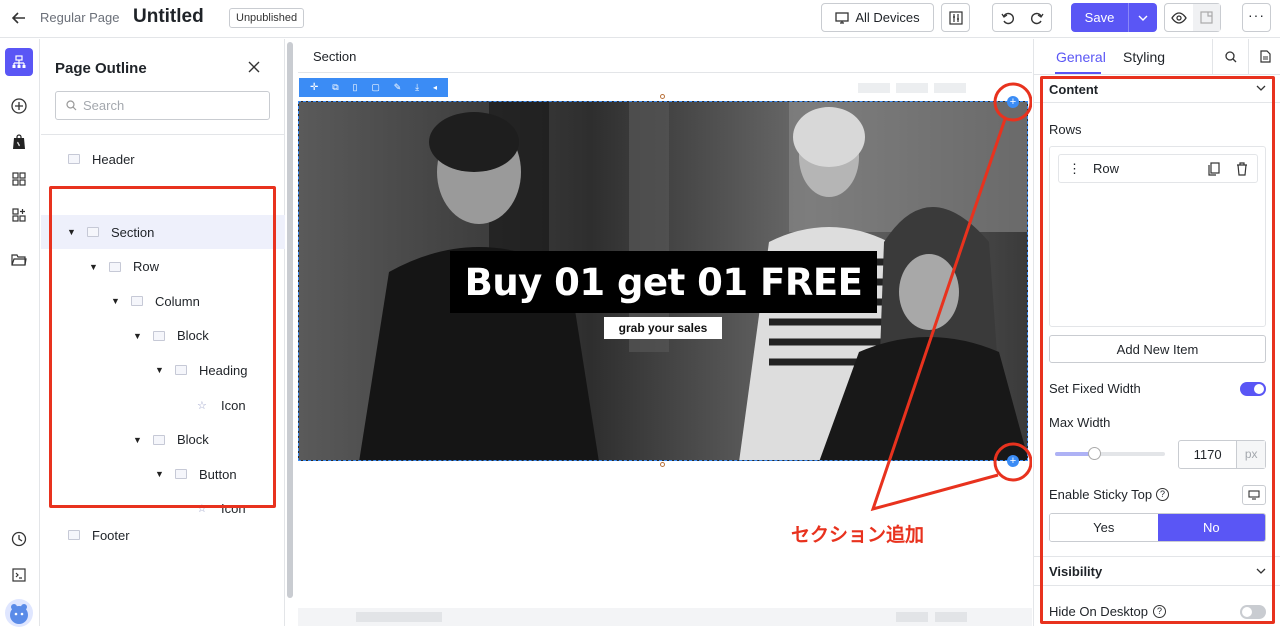  Describe the element at coordinates (1142, 17) in the screenshot. I see `save-options-button` at that location.